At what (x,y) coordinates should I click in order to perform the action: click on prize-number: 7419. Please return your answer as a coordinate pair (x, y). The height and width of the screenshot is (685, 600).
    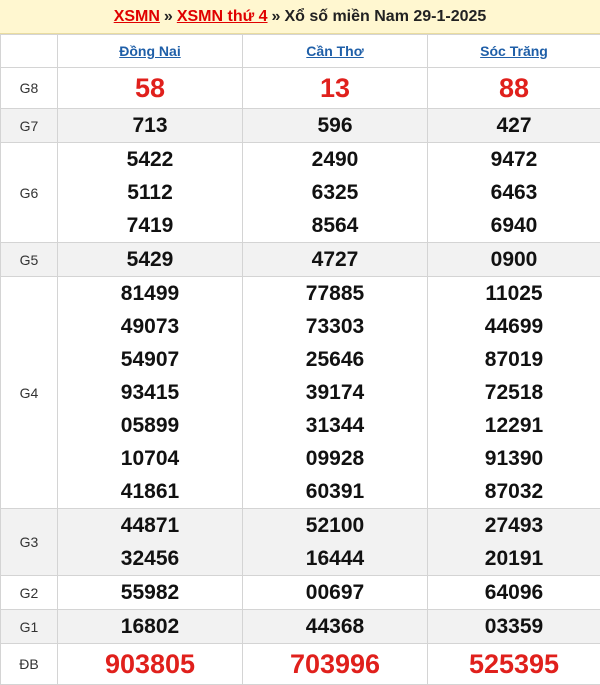
    Looking at the image, I should click on (150, 225).